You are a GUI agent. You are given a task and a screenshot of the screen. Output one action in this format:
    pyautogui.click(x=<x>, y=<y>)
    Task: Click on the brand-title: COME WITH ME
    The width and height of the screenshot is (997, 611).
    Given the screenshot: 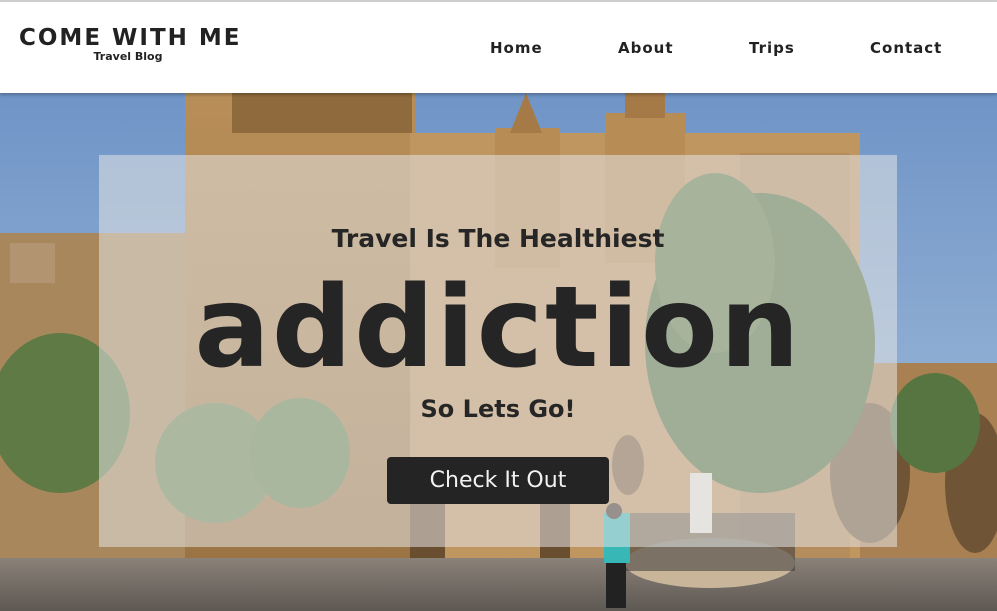 What is the action you would take?
    pyautogui.click(x=130, y=38)
    